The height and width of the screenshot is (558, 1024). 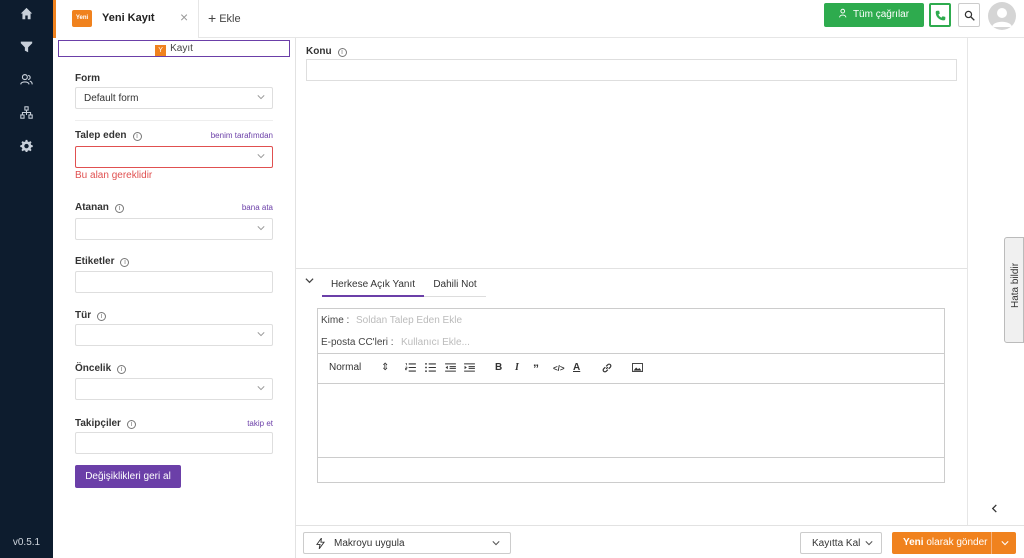 What do you see at coordinates (410, 369) in the screenshot?
I see `ordered-list-icon` at bounding box center [410, 369].